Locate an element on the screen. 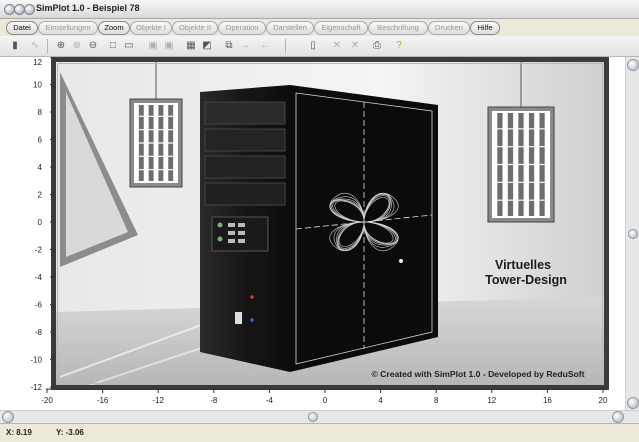 Image resolution: width=639 pixels, height=442 pixels. vertical-scrollbar is located at coordinates (632, 233).